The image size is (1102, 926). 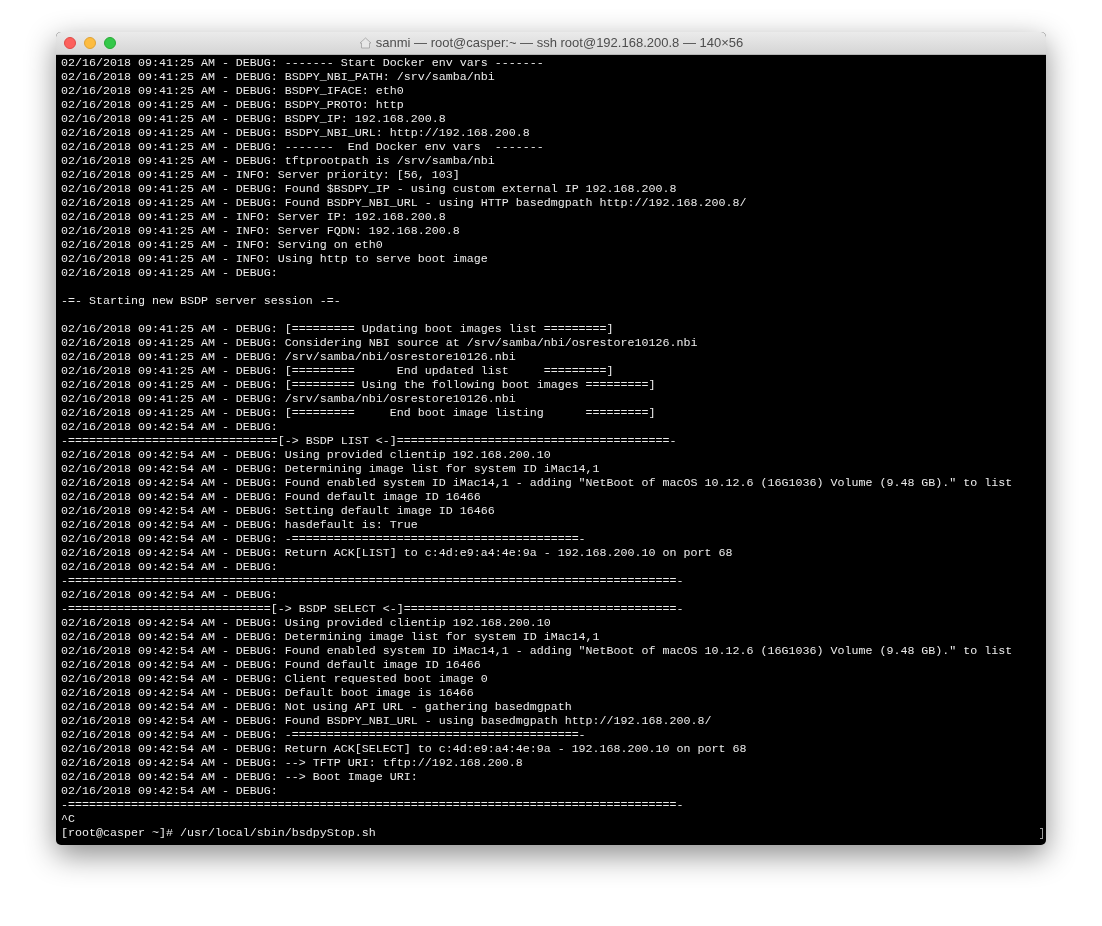 I want to click on log-line: 02/16/2018 09:41:25 AM - INFO: Server priority: [56, 103], so click(x=260, y=175).